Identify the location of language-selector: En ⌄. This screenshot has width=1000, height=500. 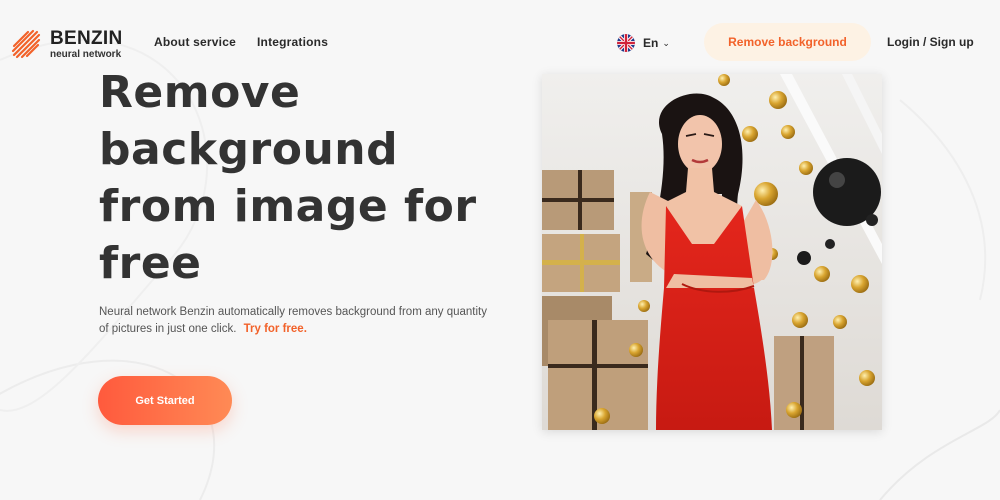
(643, 43).